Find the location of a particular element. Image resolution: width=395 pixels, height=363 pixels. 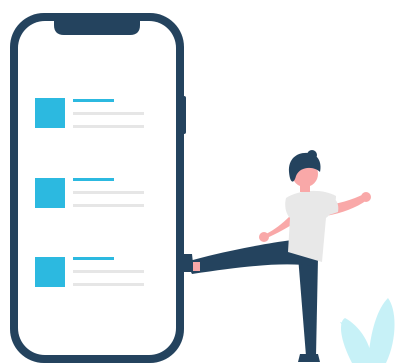

person-standing-shoe is located at coordinates (309, 358).